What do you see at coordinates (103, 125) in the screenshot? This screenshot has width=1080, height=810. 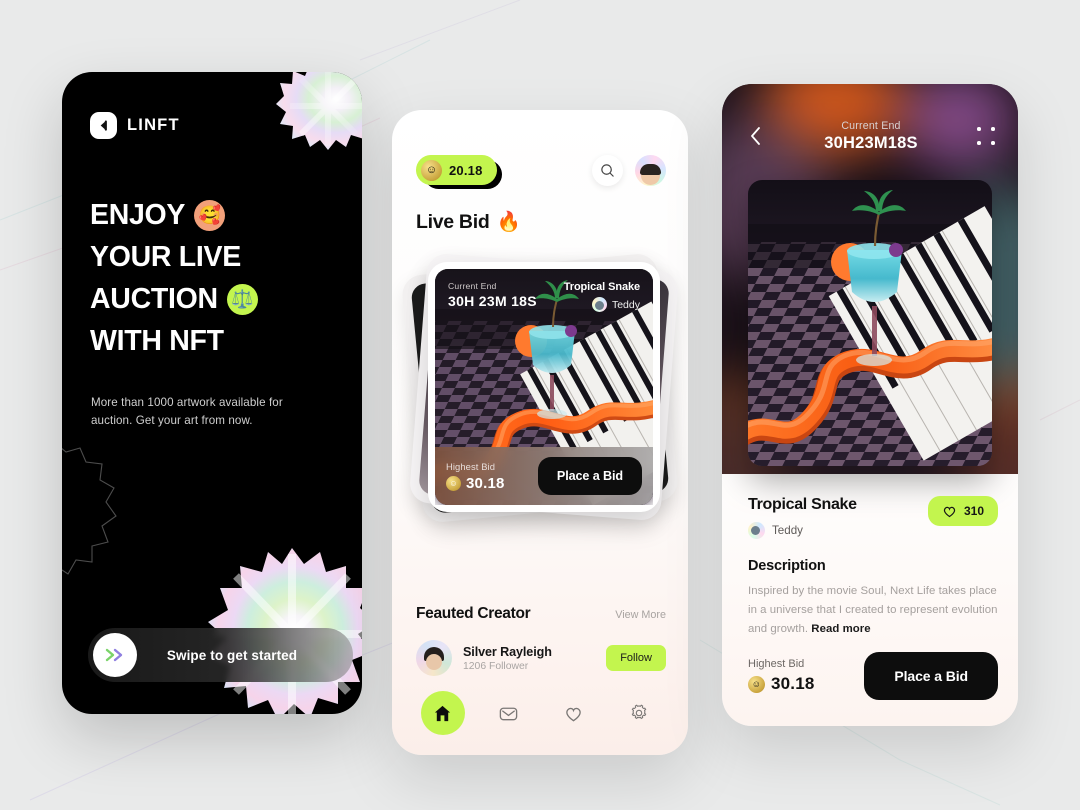 I see `back-arrow-icon` at bounding box center [103, 125].